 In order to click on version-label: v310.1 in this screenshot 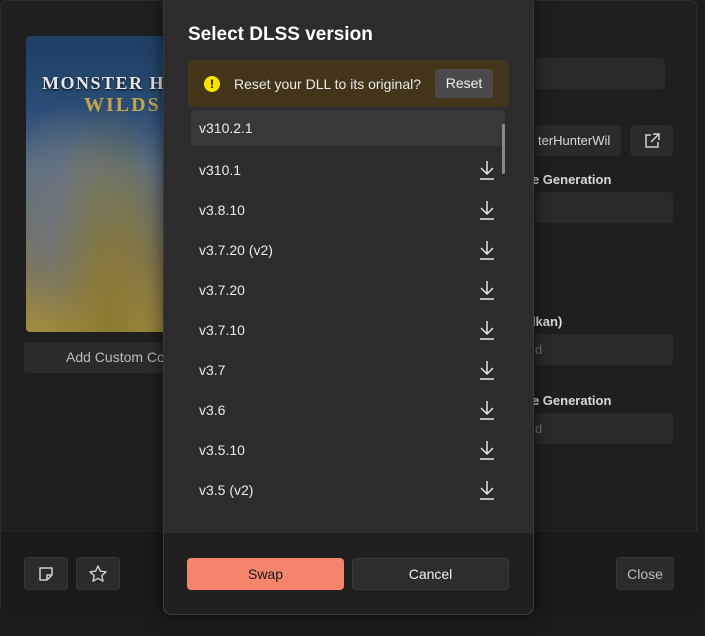, I will do `click(220, 170)`.